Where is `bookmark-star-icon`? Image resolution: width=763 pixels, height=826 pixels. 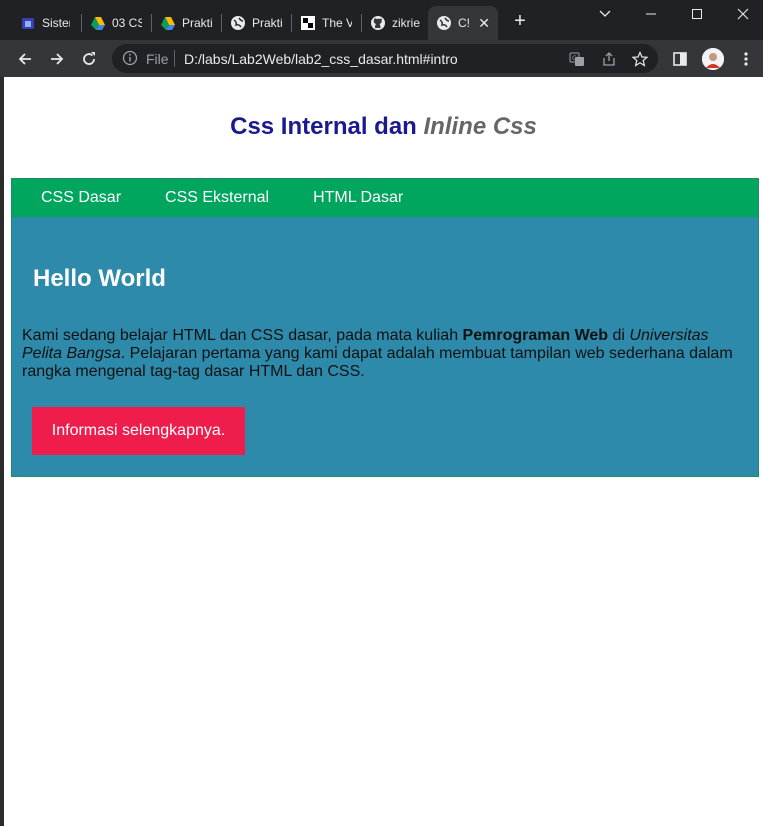
bookmark-star-icon is located at coordinates (640, 59).